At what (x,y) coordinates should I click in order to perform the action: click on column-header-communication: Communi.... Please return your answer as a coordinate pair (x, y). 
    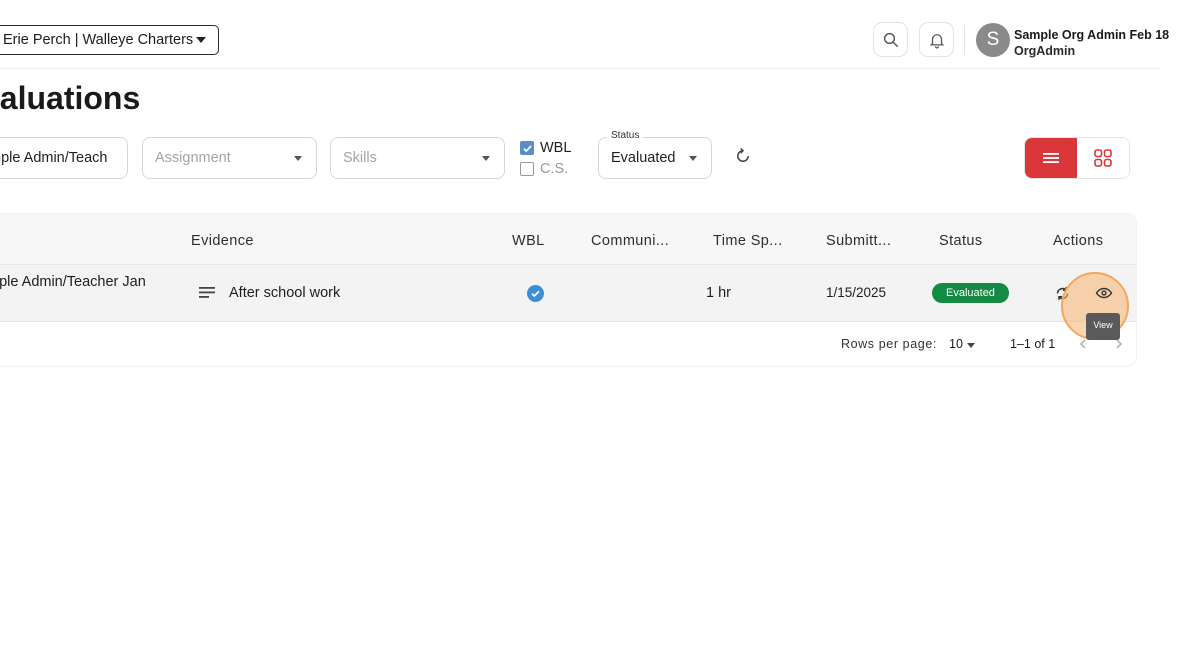
    Looking at the image, I should click on (630, 241).